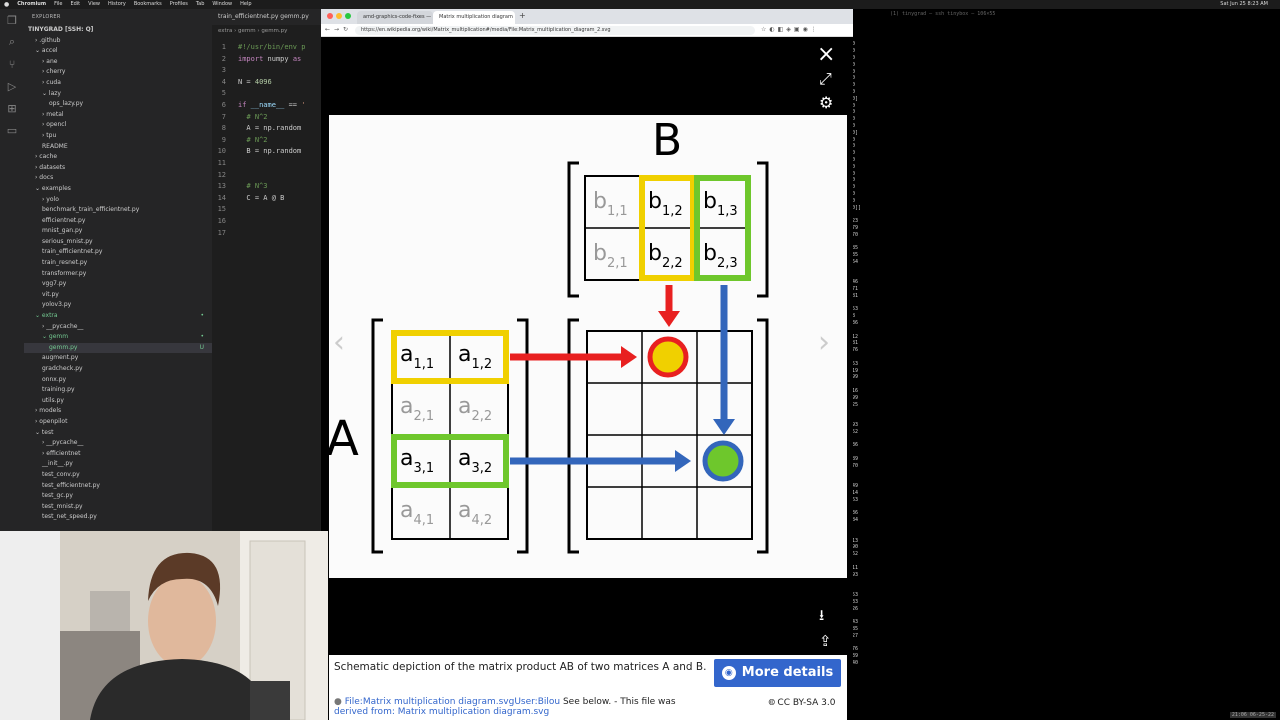  What do you see at coordinates (12, 64) in the screenshot?
I see `source-control-icon: ⑂` at bounding box center [12, 64].